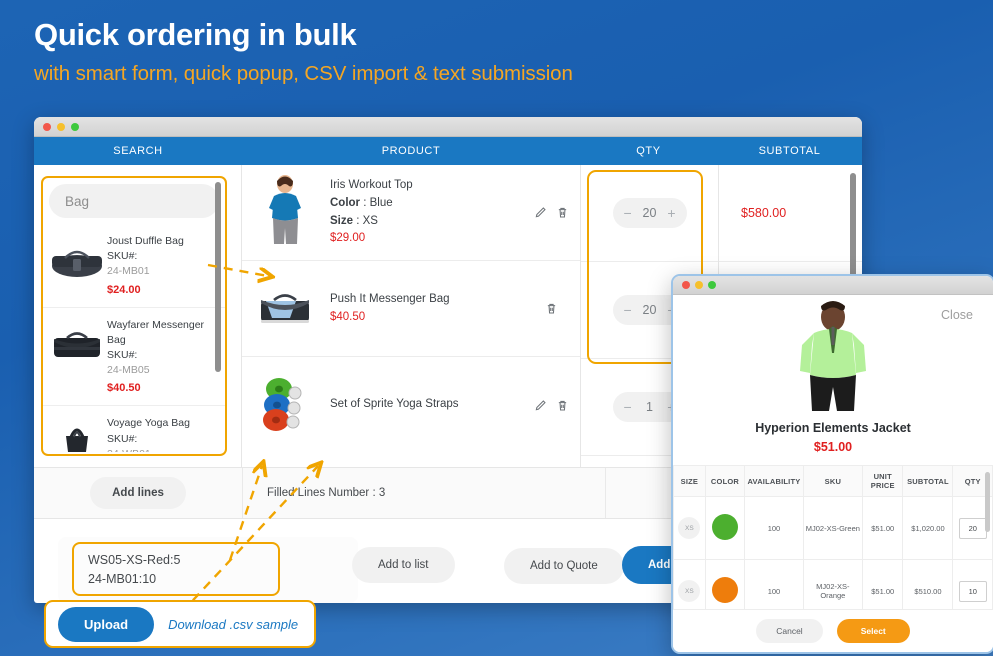  I want to click on qty-value: 1, so click(649, 407).